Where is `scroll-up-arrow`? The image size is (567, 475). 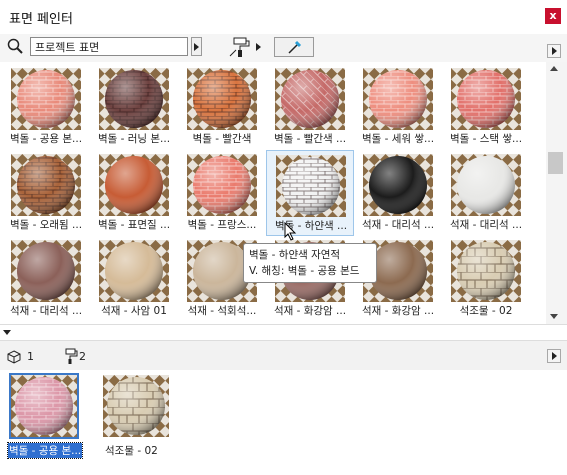 scroll-up-arrow is located at coordinates (554, 68).